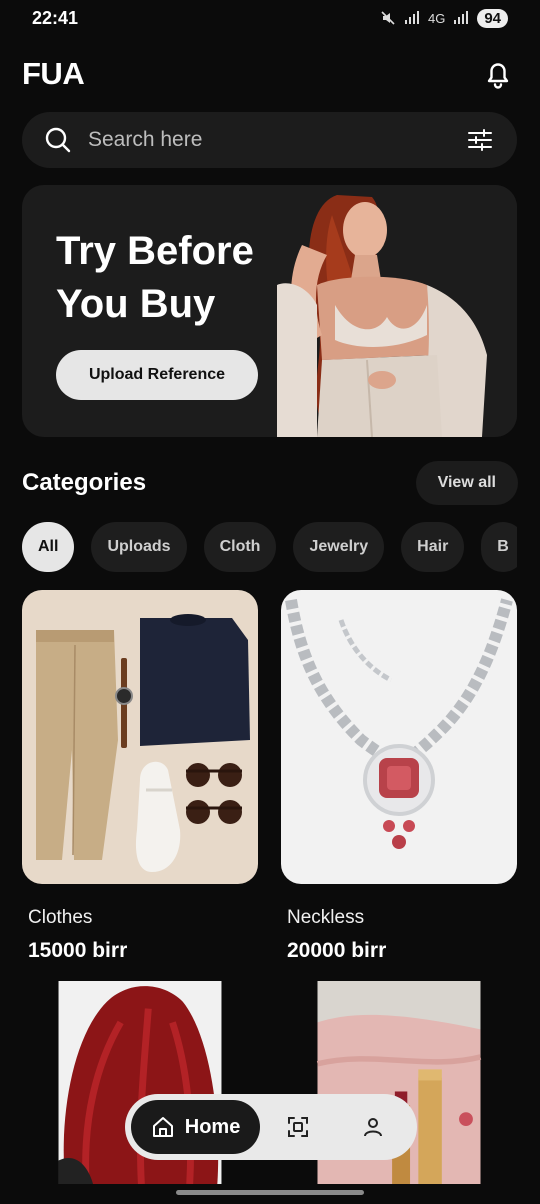  Describe the element at coordinates (58, 140) in the screenshot. I see `search-icon` at that location.